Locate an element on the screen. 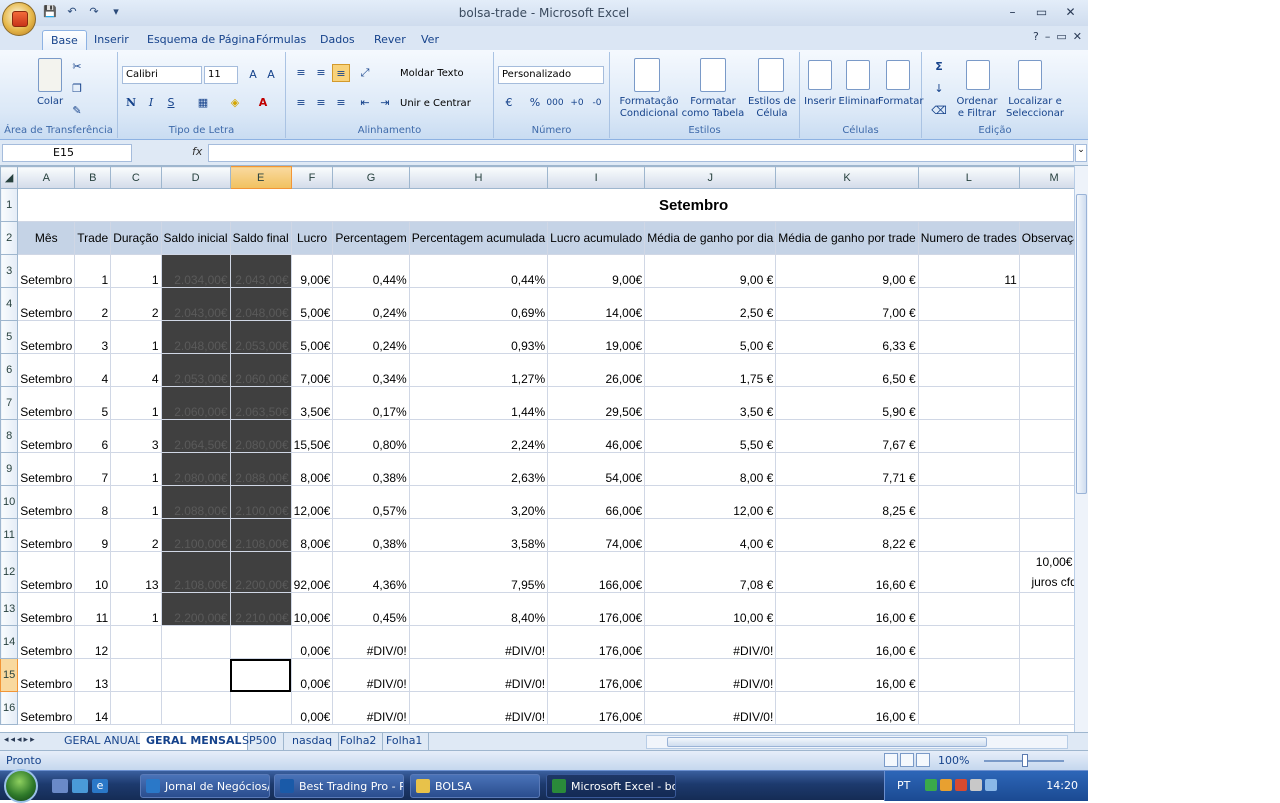 This screenshot has width=1280, height=803. cell-h: 3,58% is located at coordinates (478, 535).